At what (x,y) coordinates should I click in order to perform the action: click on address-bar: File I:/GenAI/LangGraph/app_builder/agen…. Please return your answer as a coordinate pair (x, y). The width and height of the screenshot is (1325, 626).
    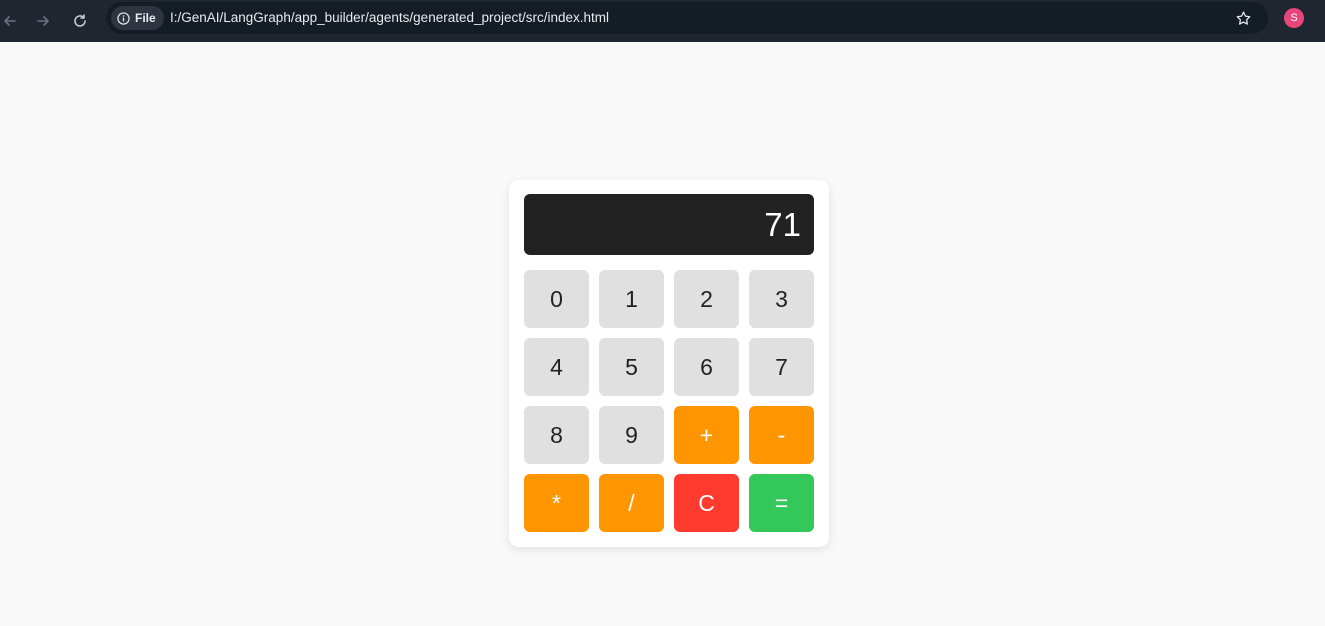
    Looking at the image, I should click on (687, 18).